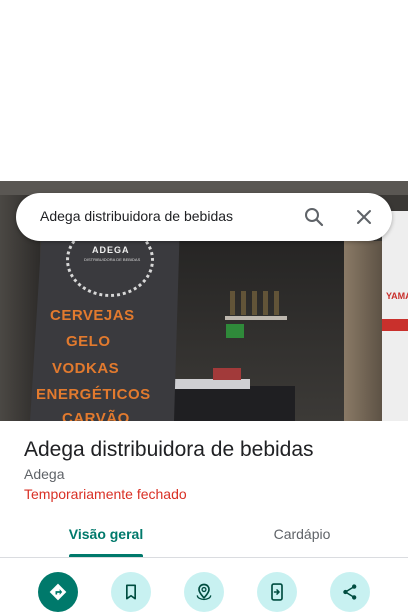  What do you see at coordinates (395, 316) in the screenshot?
I see `photo-right-sign` at bounding box center [395, 316].